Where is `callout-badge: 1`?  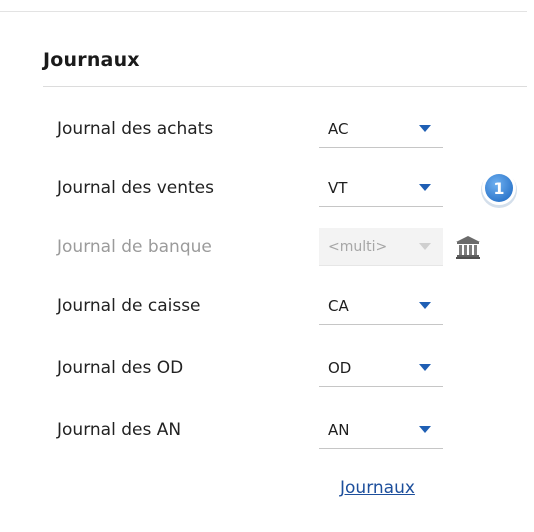
callout-badge: 1 is located at coordinates (499, 189).